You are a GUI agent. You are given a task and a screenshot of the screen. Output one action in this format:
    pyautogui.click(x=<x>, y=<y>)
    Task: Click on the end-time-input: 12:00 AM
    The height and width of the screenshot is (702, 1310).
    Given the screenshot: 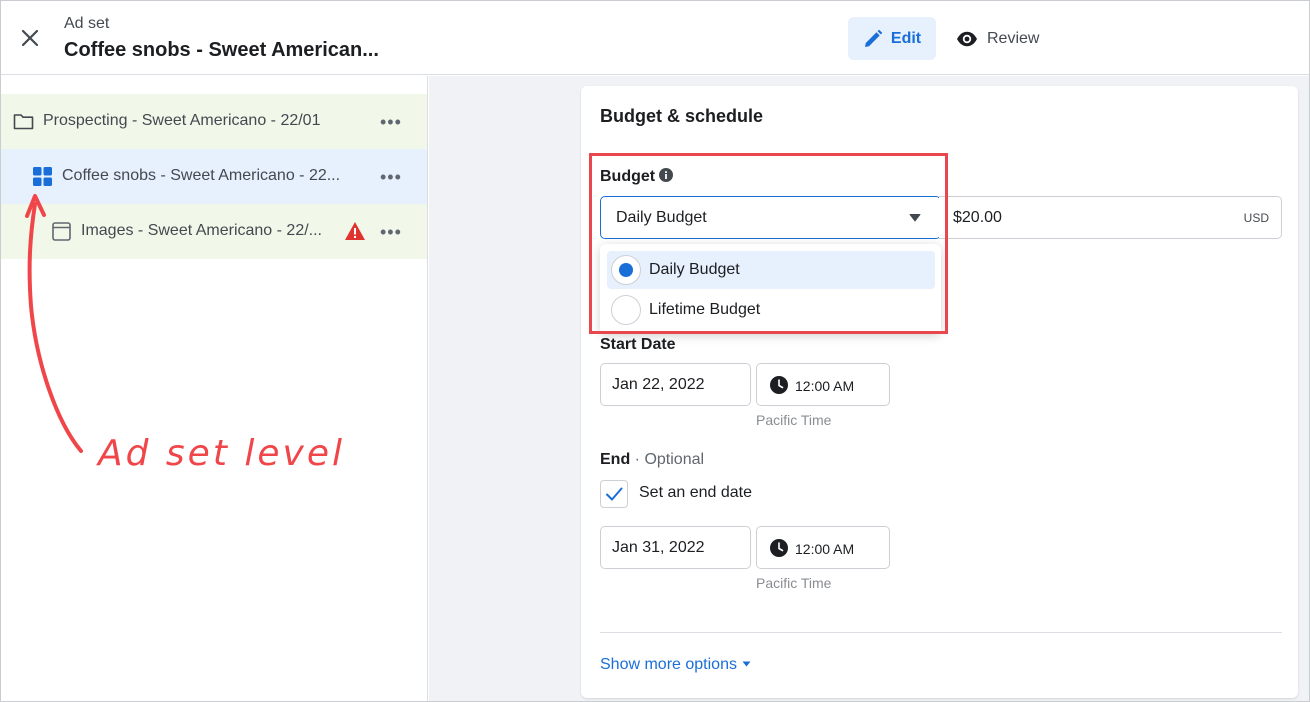 What is the action you would take?
    pyautogui.click(x=823, y=547)
    